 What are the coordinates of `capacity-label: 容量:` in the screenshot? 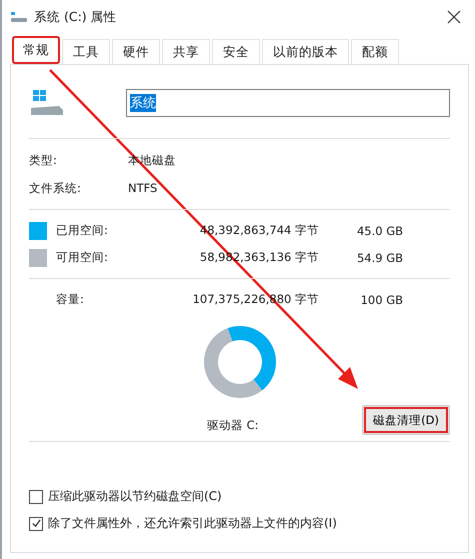 It's located at (70, 299).